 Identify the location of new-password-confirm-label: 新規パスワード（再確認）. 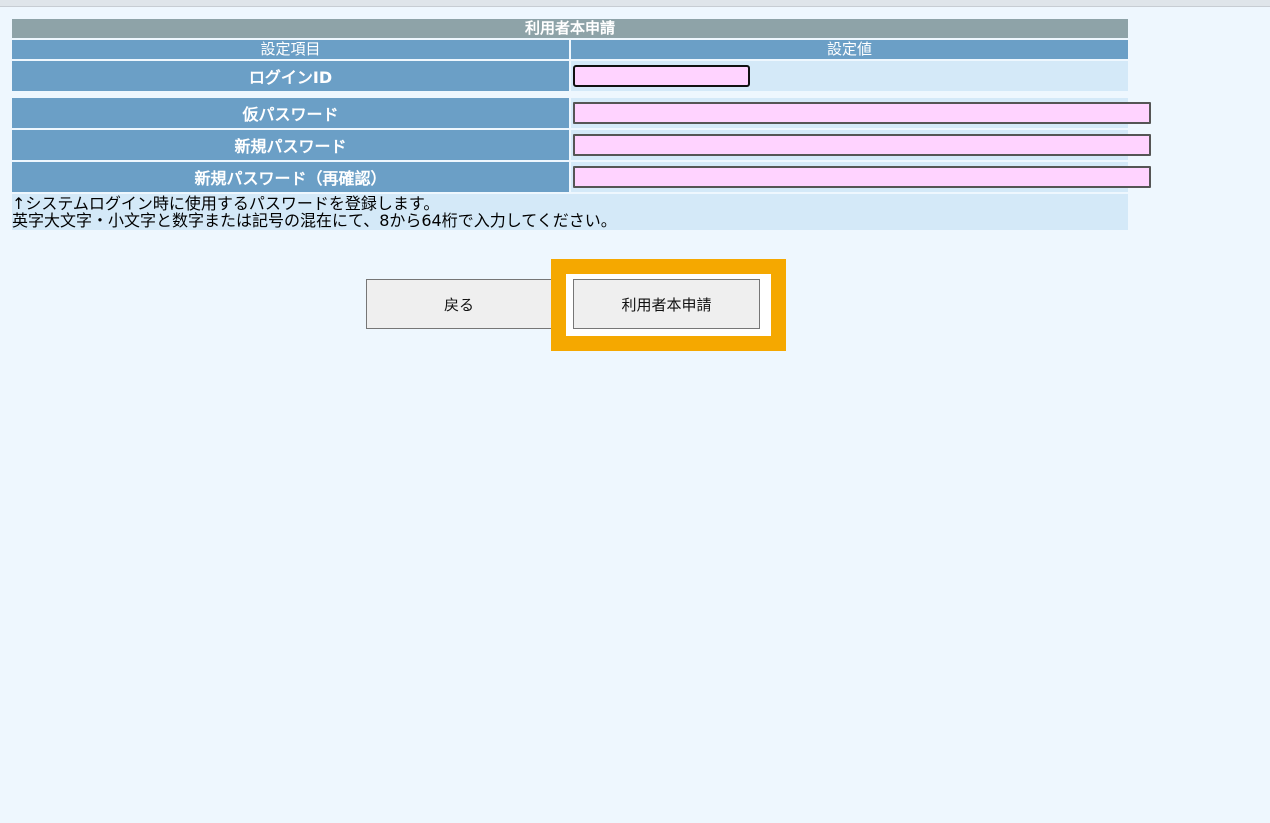
(290, 177).